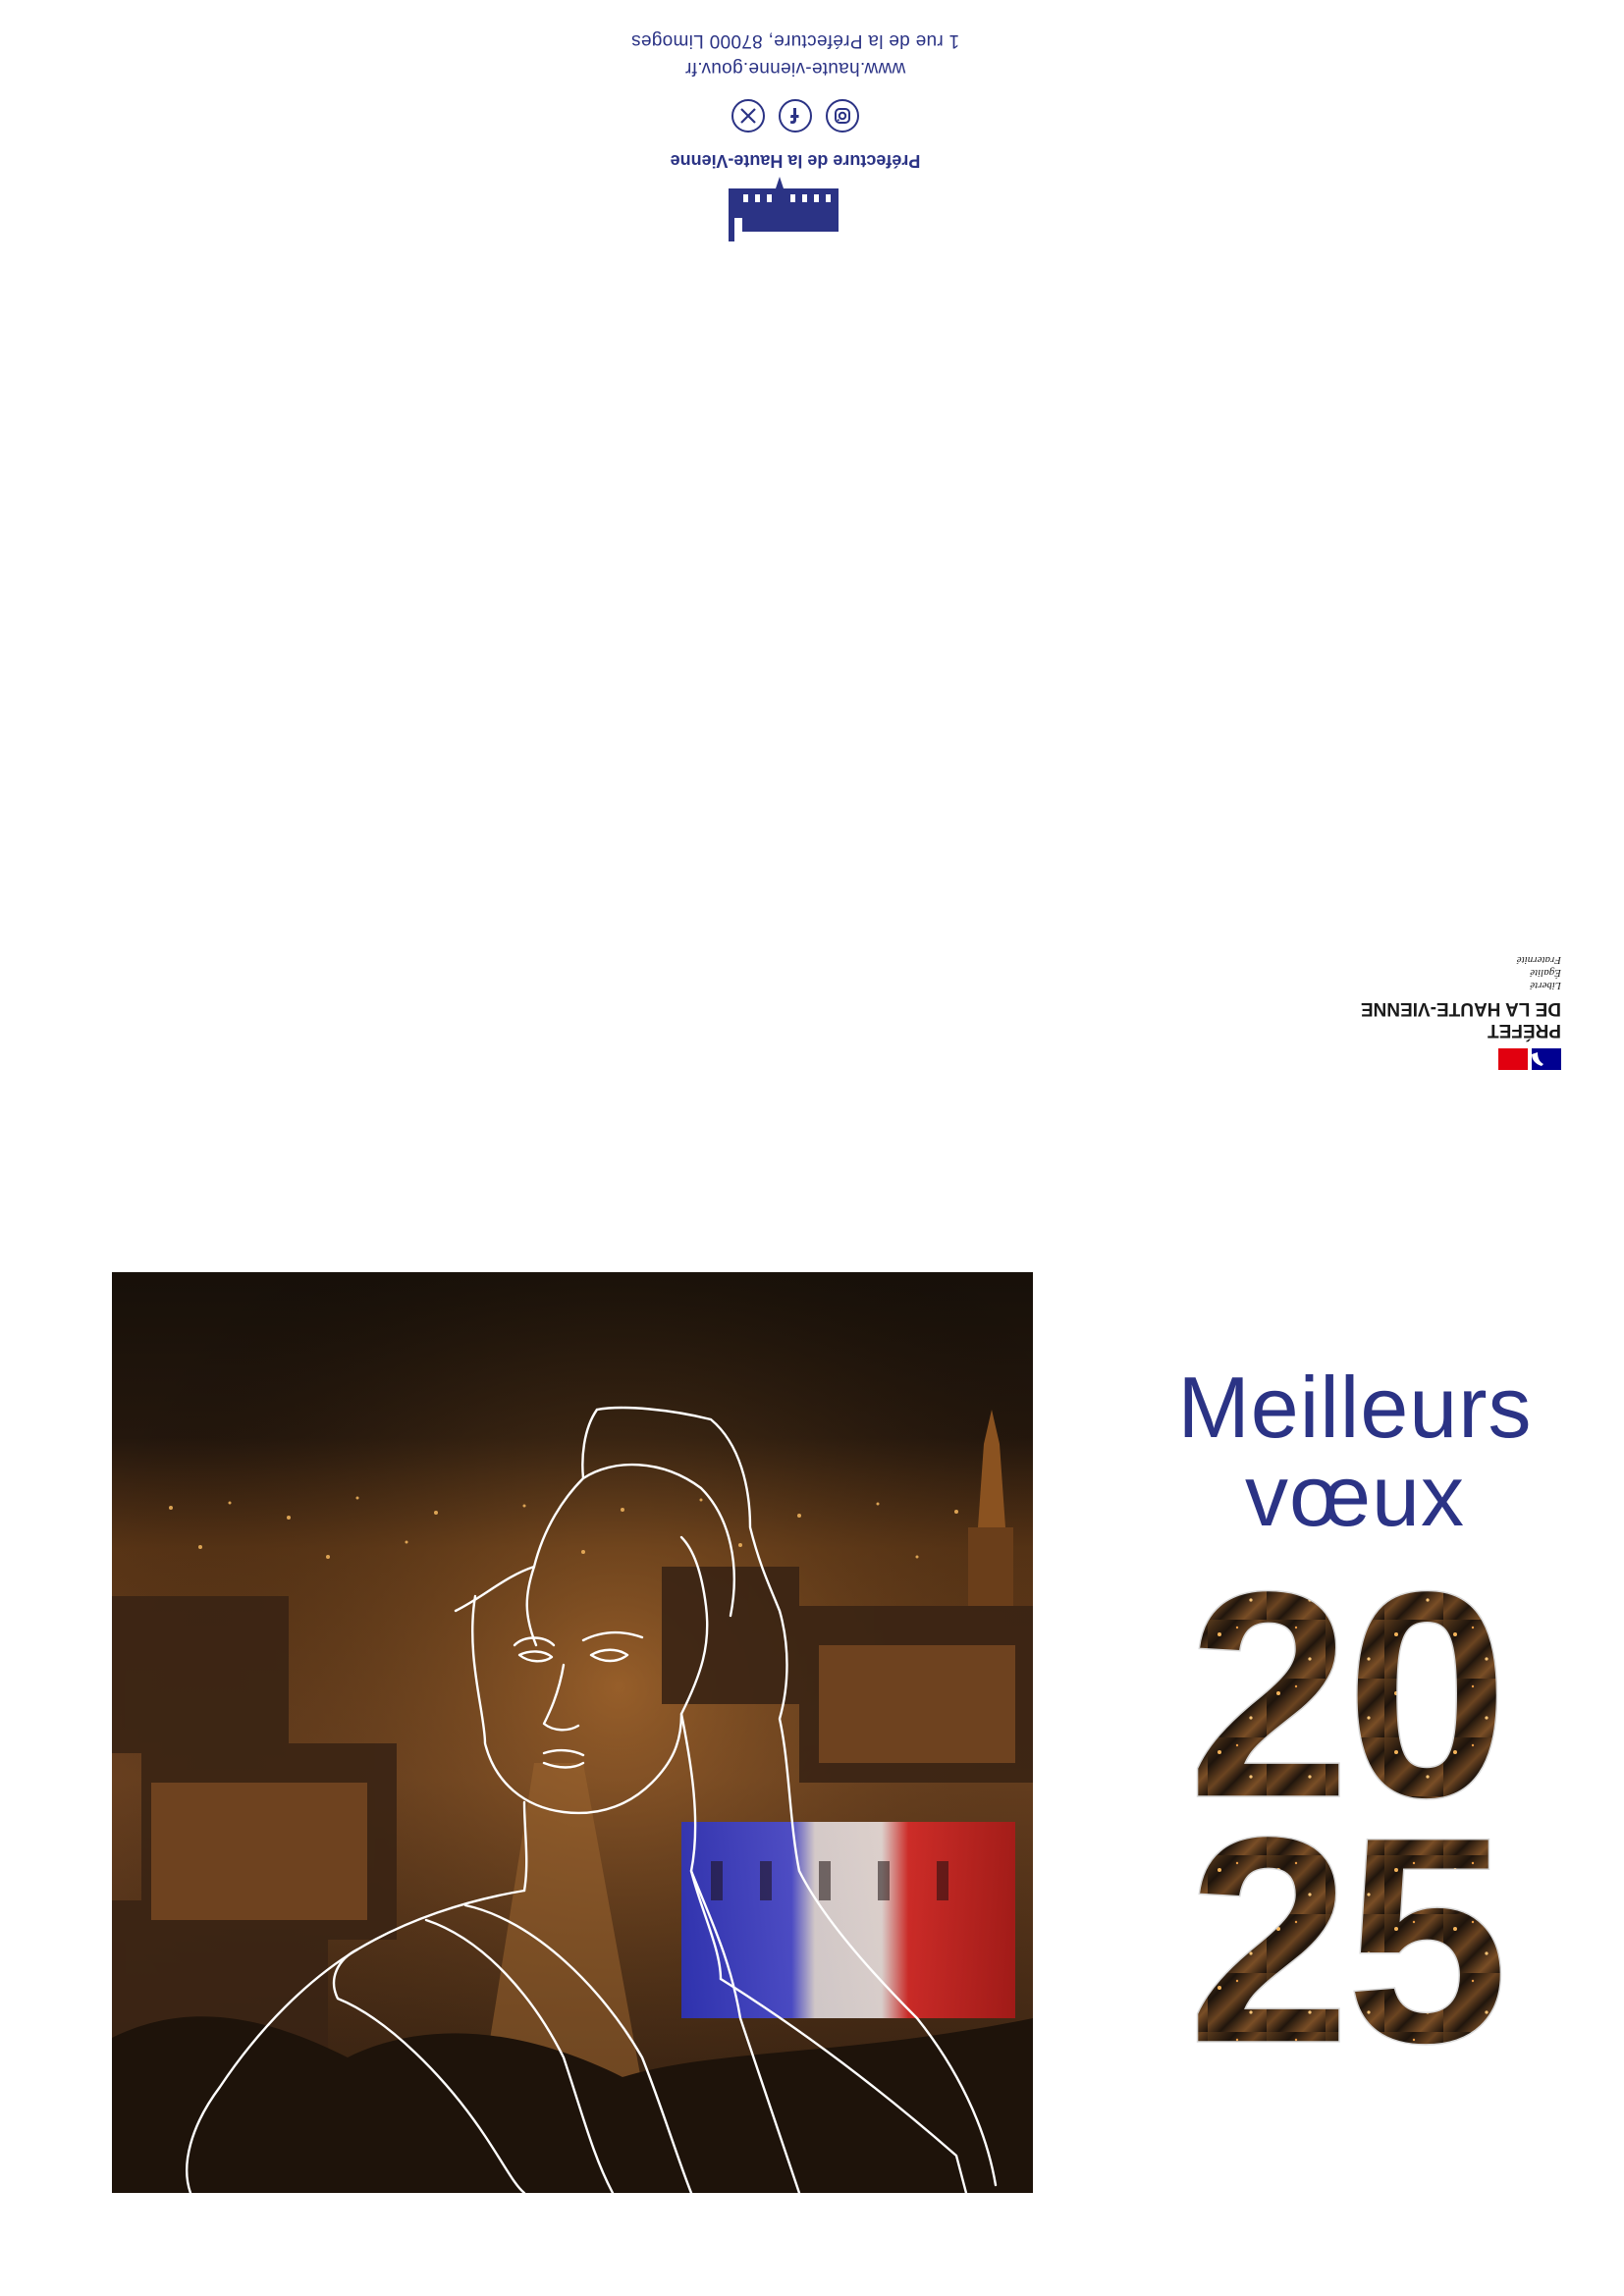 This screenshot has height=2296, width=1624. I want to click on social-links, so click(795, 116).